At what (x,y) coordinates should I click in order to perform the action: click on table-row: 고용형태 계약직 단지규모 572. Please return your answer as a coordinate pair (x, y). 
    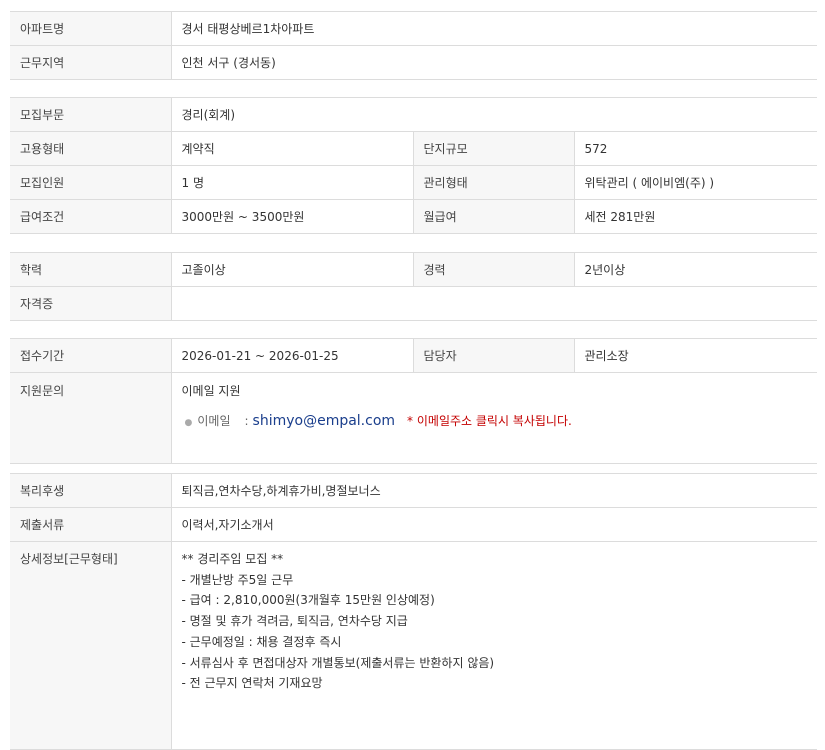
    Looking at the image, I should click on (414, 148).